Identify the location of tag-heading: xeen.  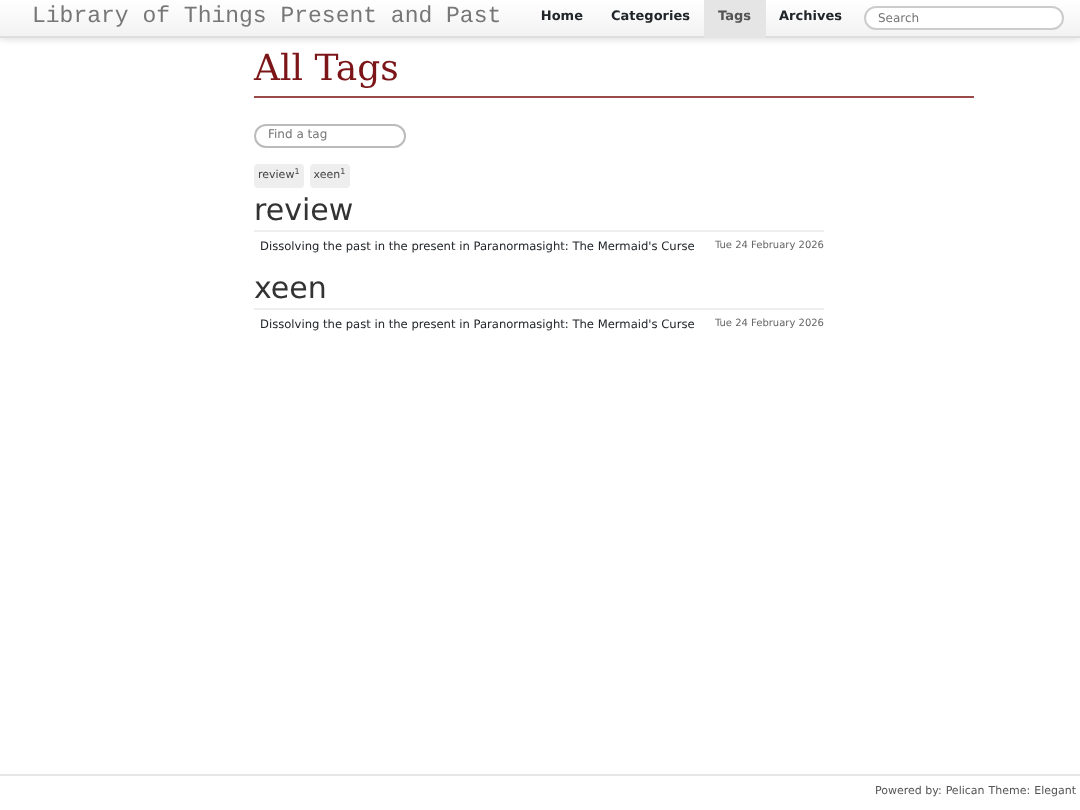
(539, 289).